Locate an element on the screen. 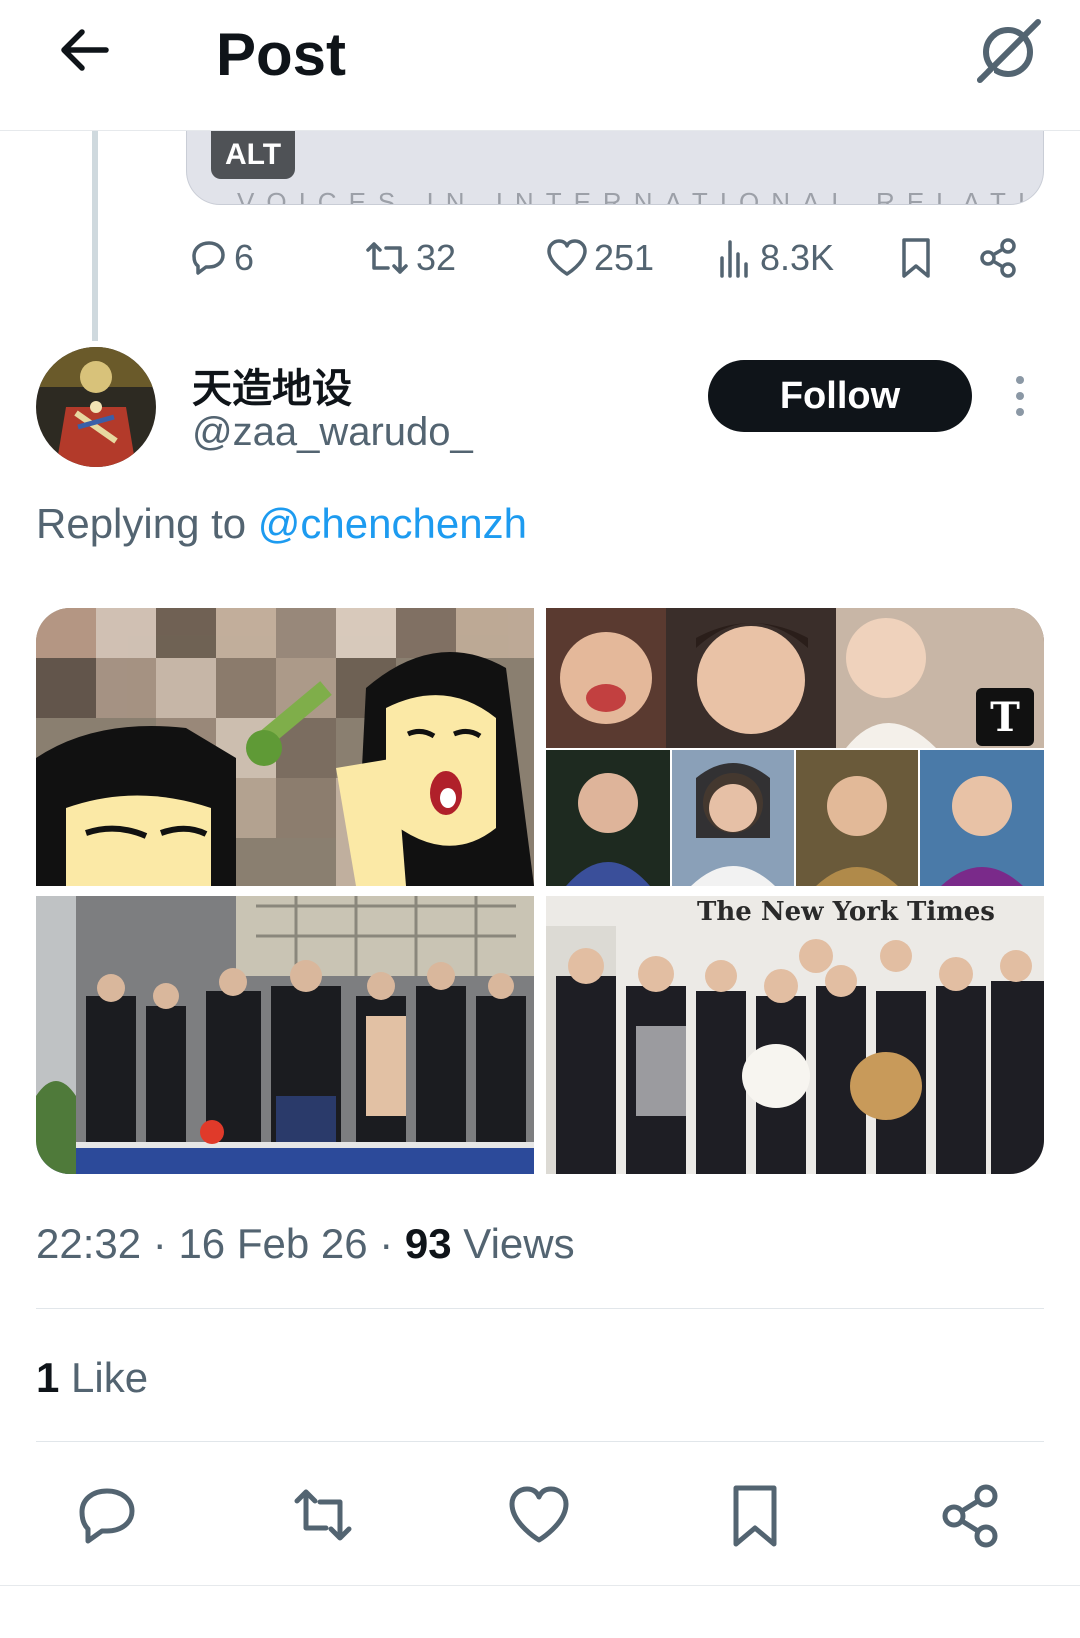  quoted-media-card: ALT VOICES IN INTERNATIONAL RELATIONS is located at coordinates (615, 168).